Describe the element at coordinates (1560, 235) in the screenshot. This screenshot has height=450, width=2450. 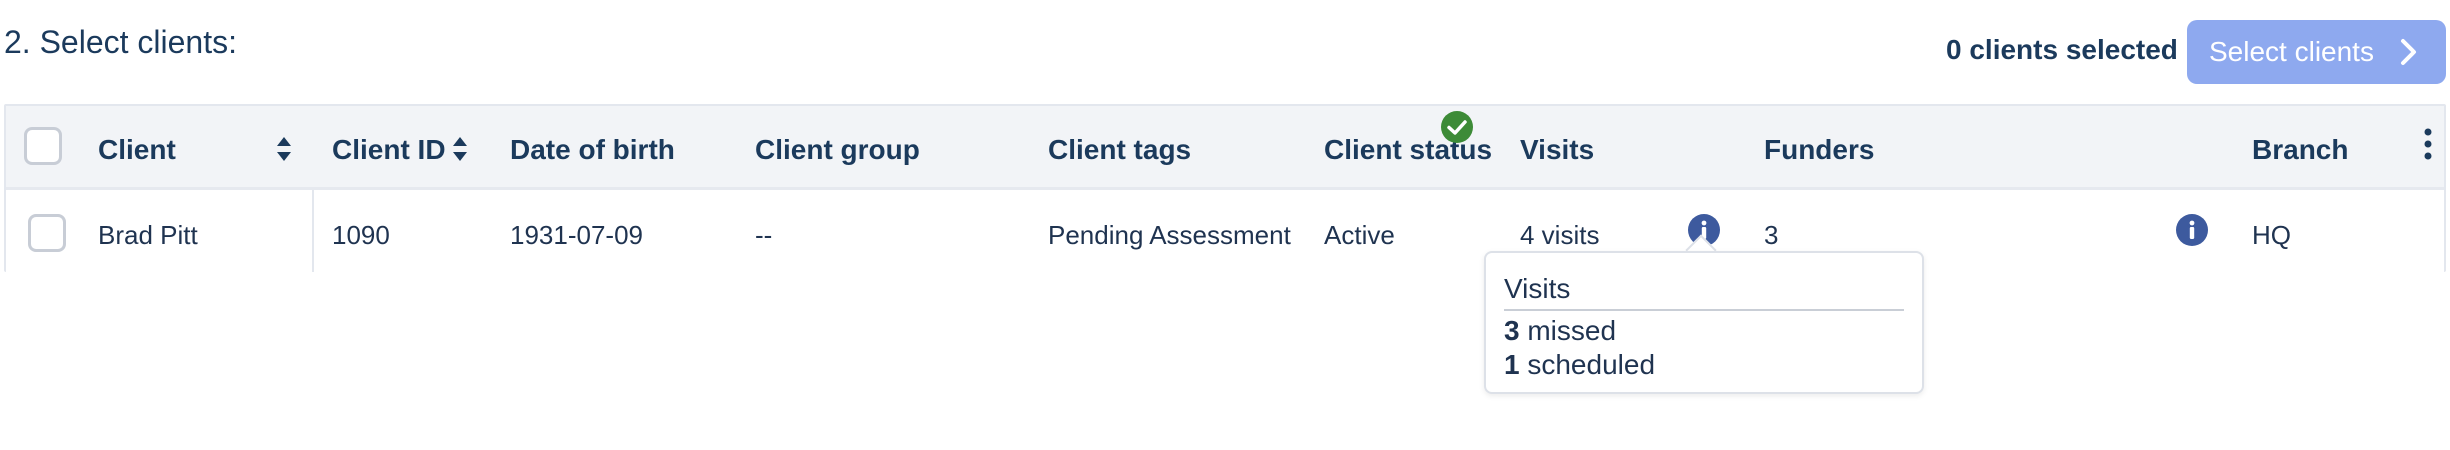
I see `cell-visits: 4 visits` at that location.